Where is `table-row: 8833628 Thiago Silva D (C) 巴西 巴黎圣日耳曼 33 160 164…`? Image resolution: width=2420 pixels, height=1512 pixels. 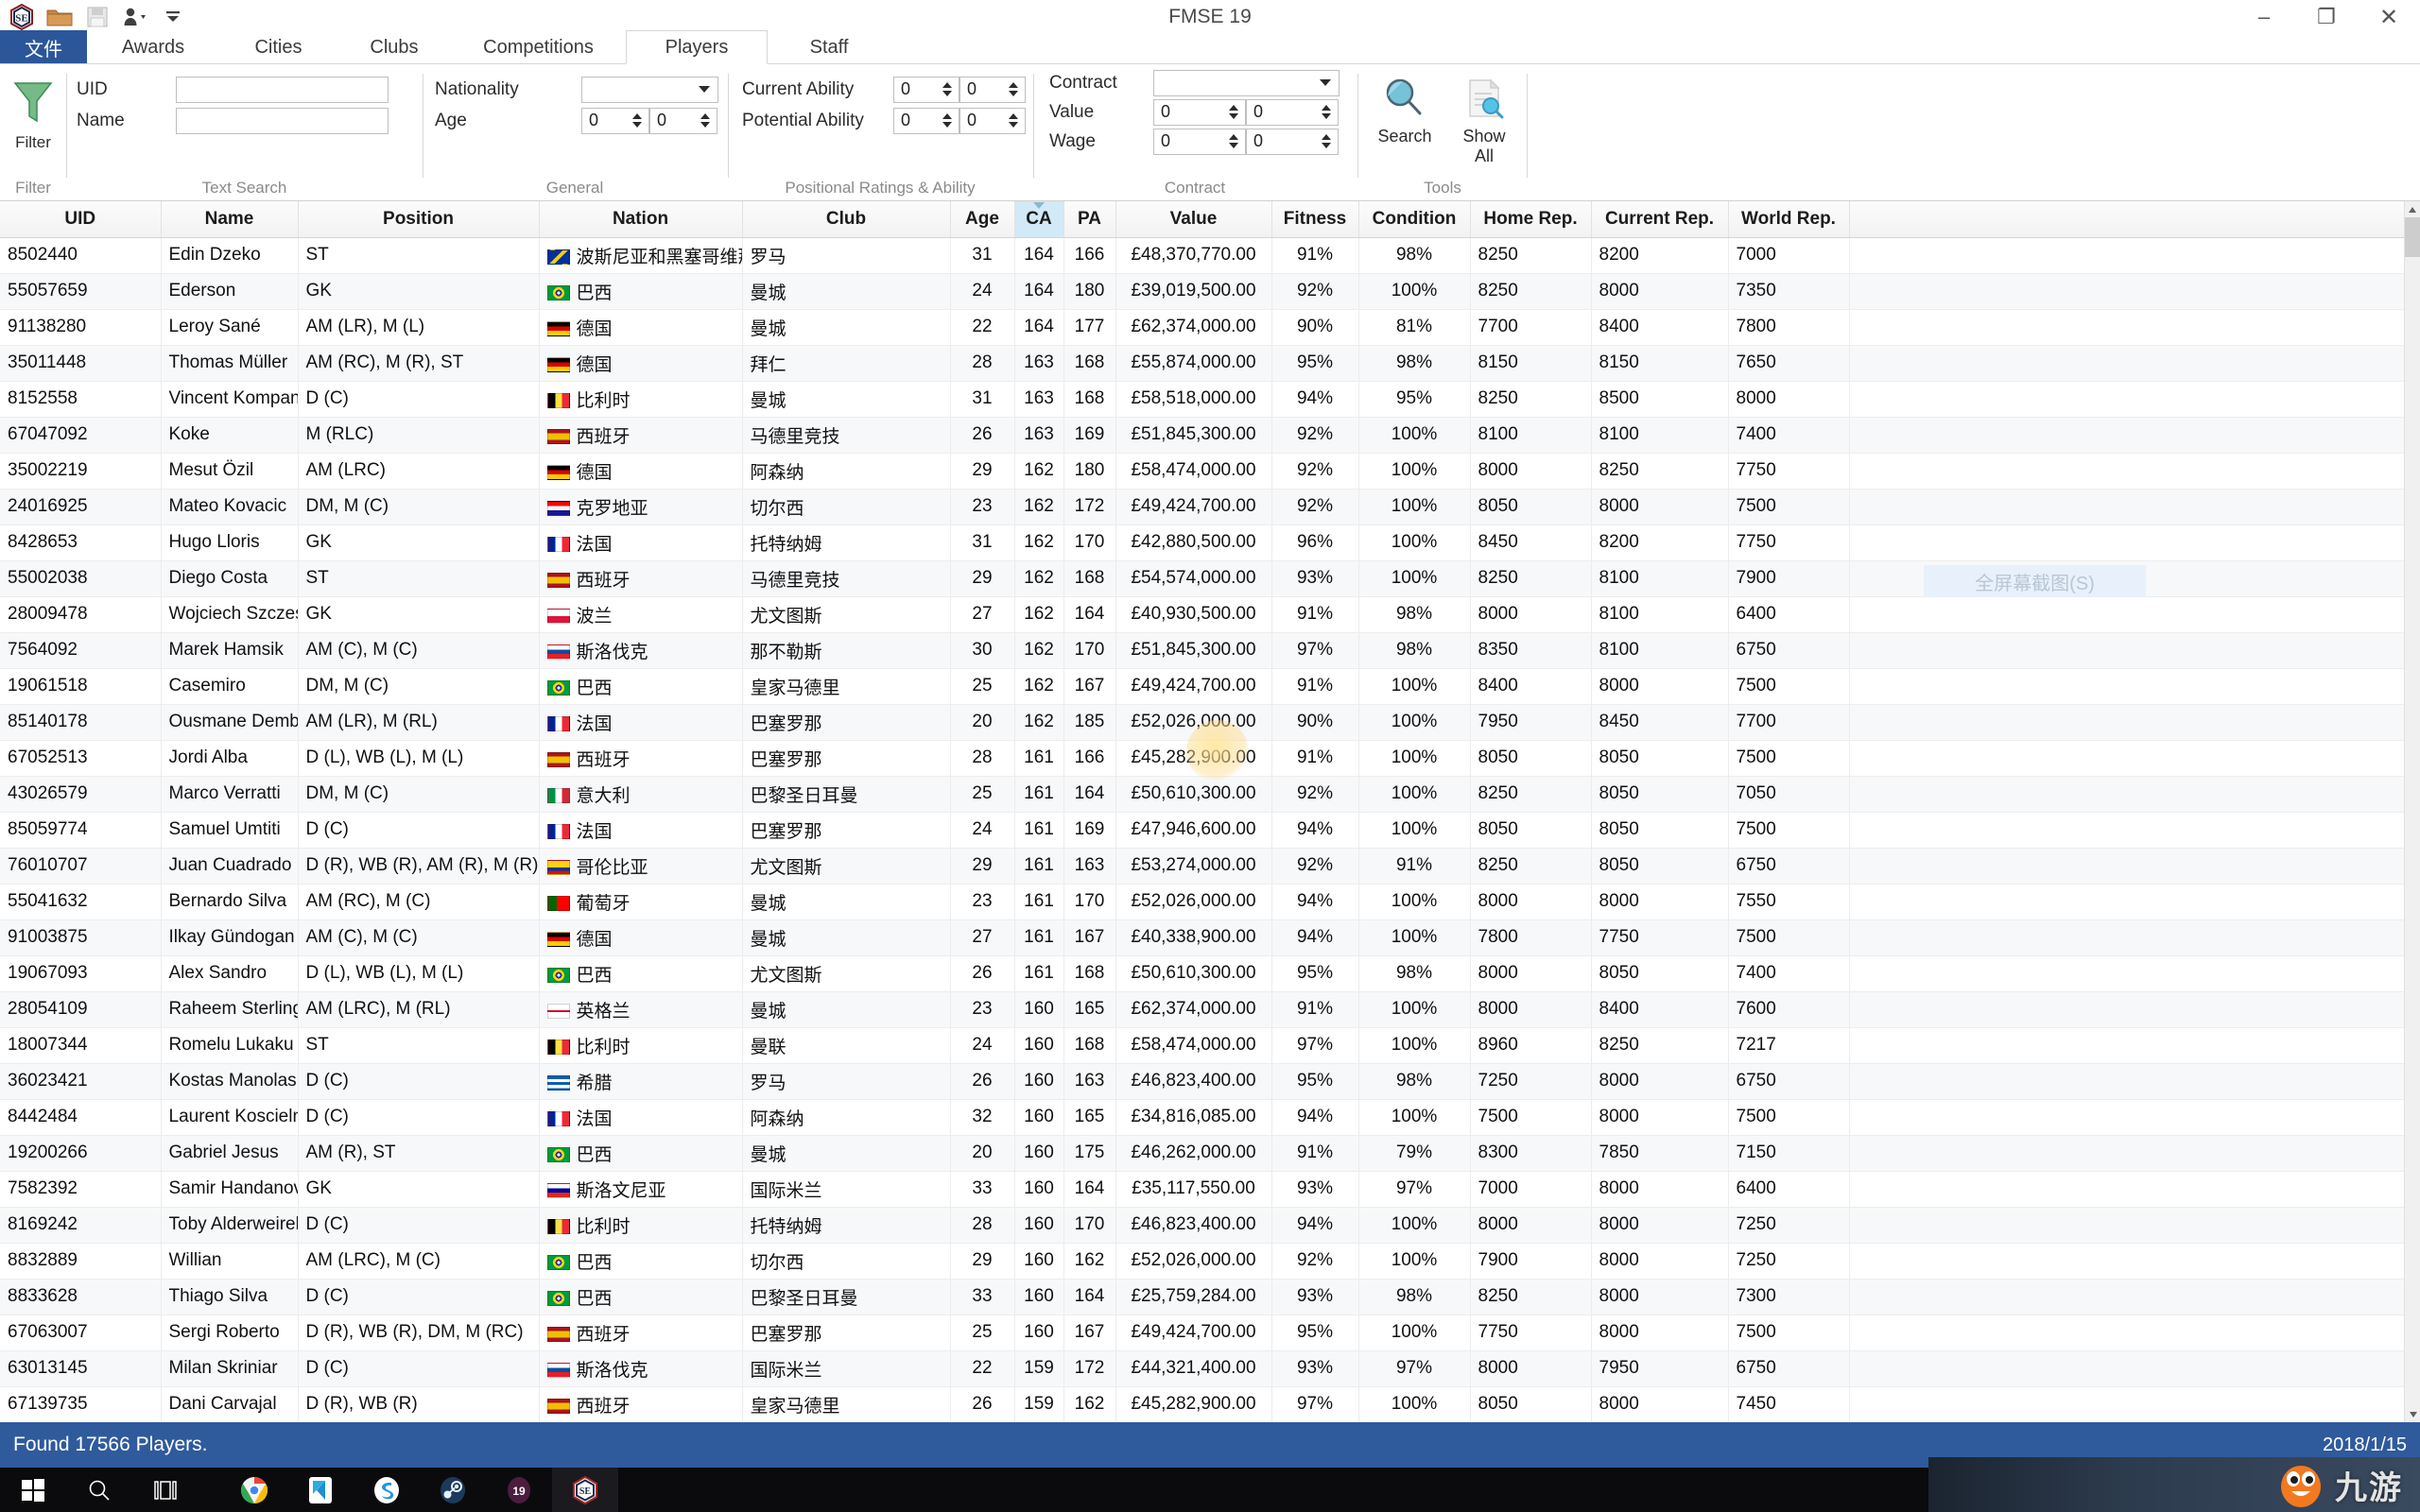
table-row: 8833628 Thiago Silva D (C) 巴西 巴黎圣日耳曼 33 160 164… is located at coordinates (1210, 1297).